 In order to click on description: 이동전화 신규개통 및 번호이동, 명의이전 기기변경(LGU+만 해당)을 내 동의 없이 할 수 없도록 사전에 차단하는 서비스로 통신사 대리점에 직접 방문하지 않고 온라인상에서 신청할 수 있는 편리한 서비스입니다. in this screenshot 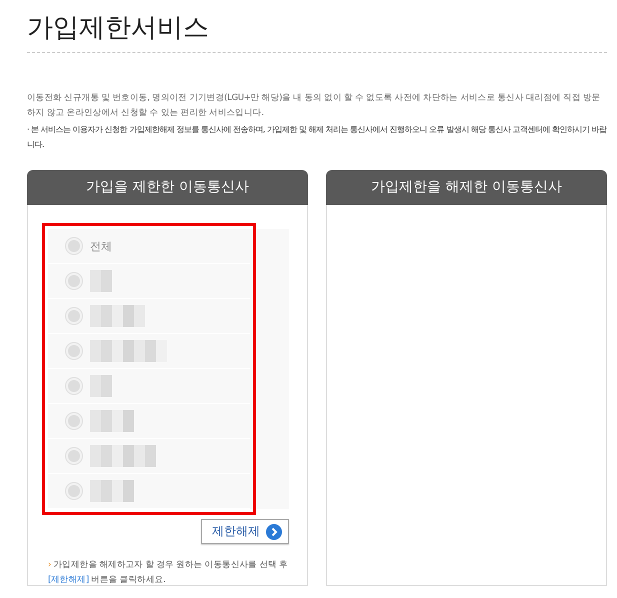, I will do `click(314, 106)`.